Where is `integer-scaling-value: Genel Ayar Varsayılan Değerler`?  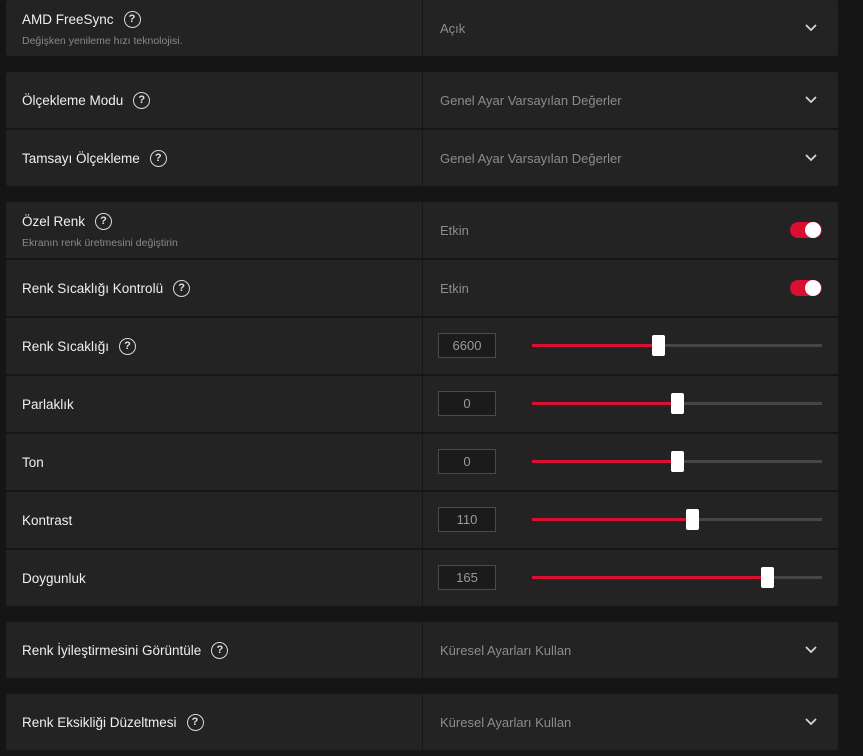 integer-scaling-value: Genel Ayar Varsayılan Değerler is located at coordinates (531, 158).